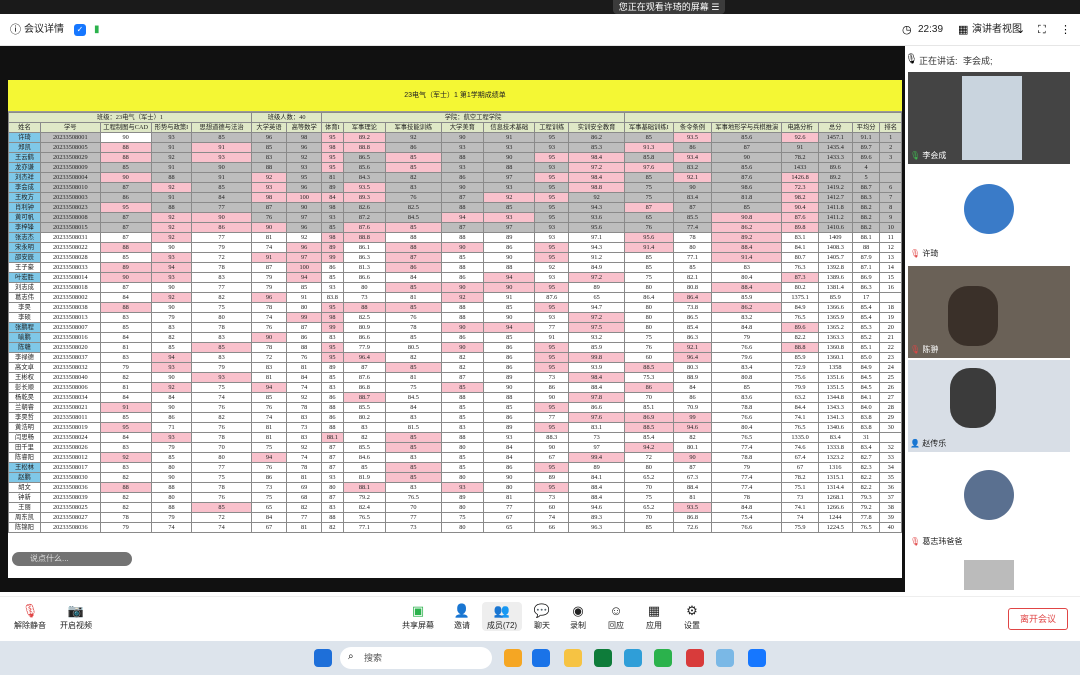 The width and height of the screenshot is (1080, 675). Describe the element at coordinates (24, 317) in the screenshot. I see `student-name-cell: 李硕` at that location.